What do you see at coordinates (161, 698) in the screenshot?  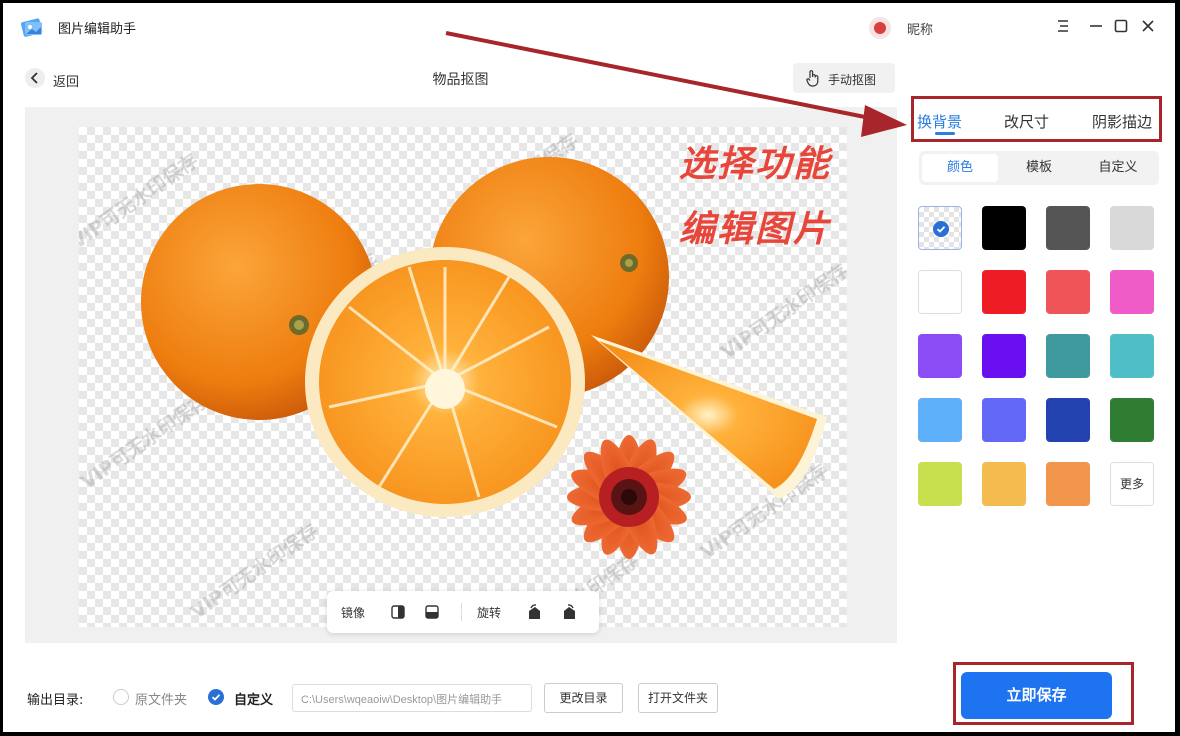 I see `original-folder-label: 原文件夹` at bounding box center [161, 698].